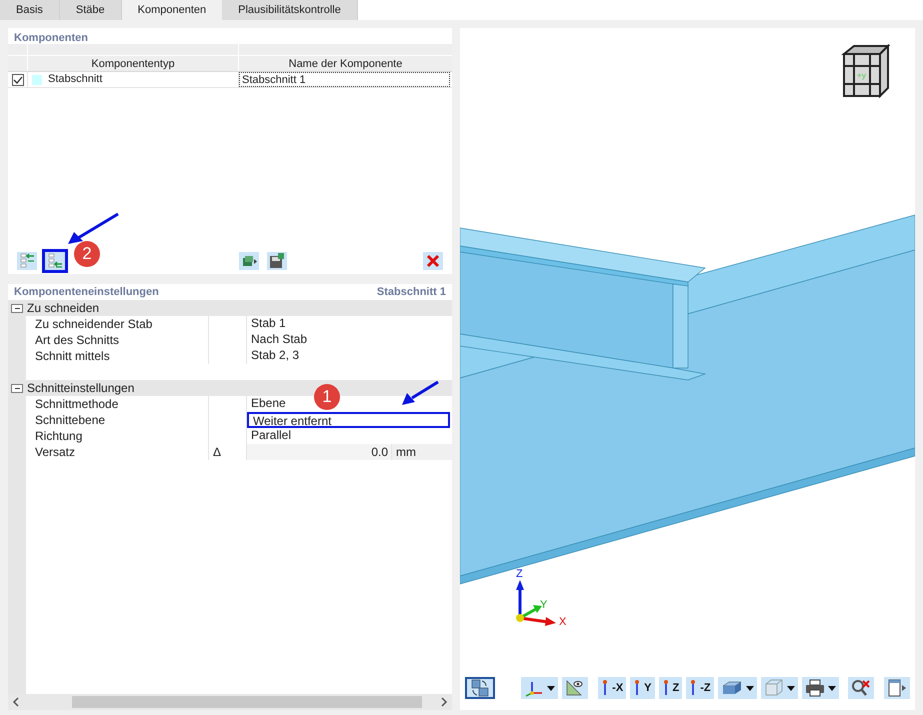  What do you see at coordinates (55, 452) in the screenshot?
I see `property-label: Versatz` at bounding box center [55, 452].